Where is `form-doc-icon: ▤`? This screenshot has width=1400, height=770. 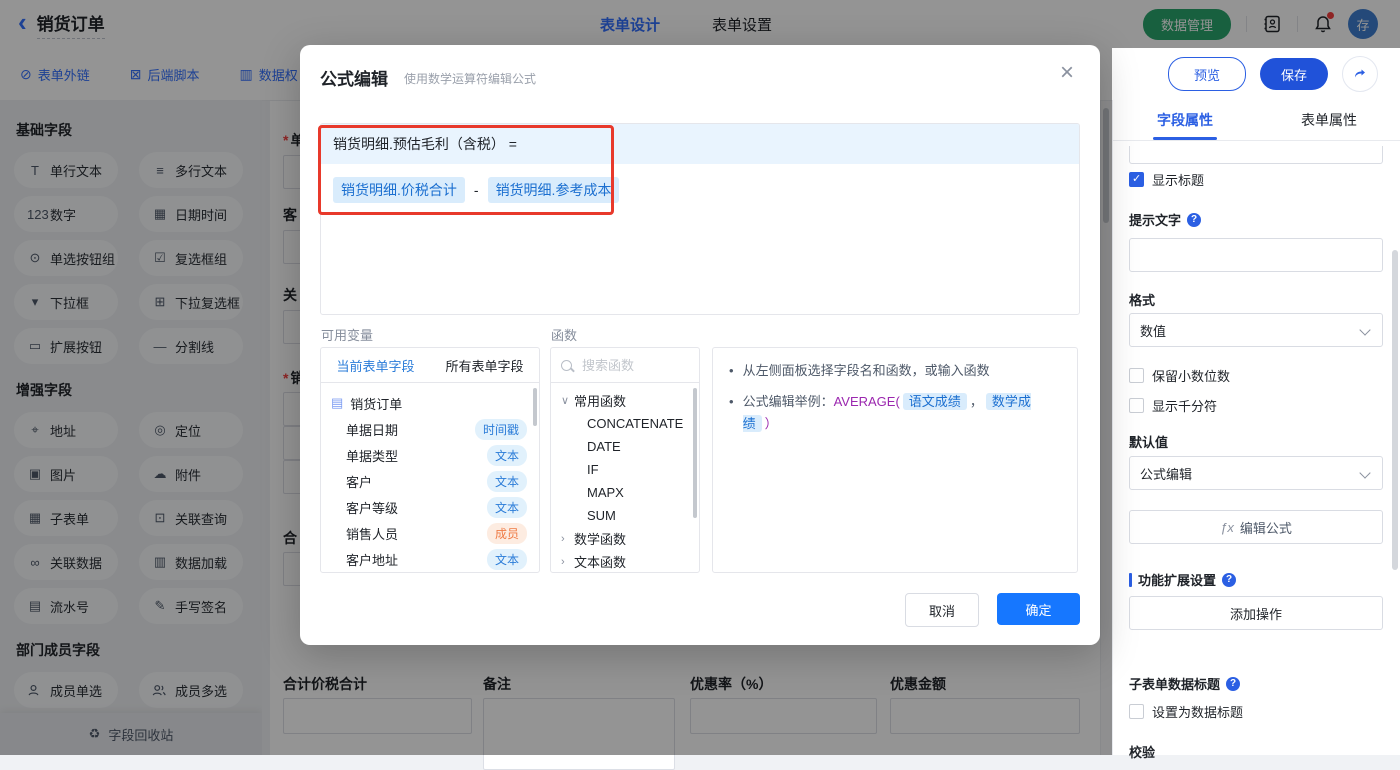 form-doc-icon: ▤ is located at coordinates (337, 402).